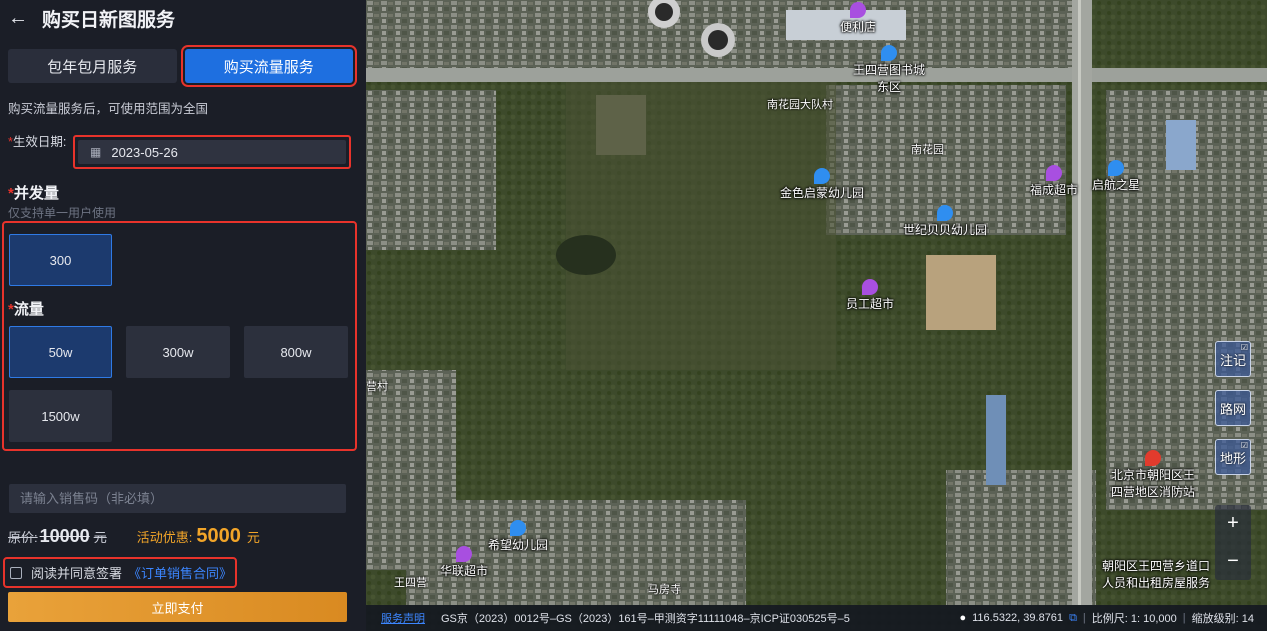  What do you see at coordinates (218, 536) in the screenshot?
I see `promo-price-value: 5000` at bounding box center [218, 536].